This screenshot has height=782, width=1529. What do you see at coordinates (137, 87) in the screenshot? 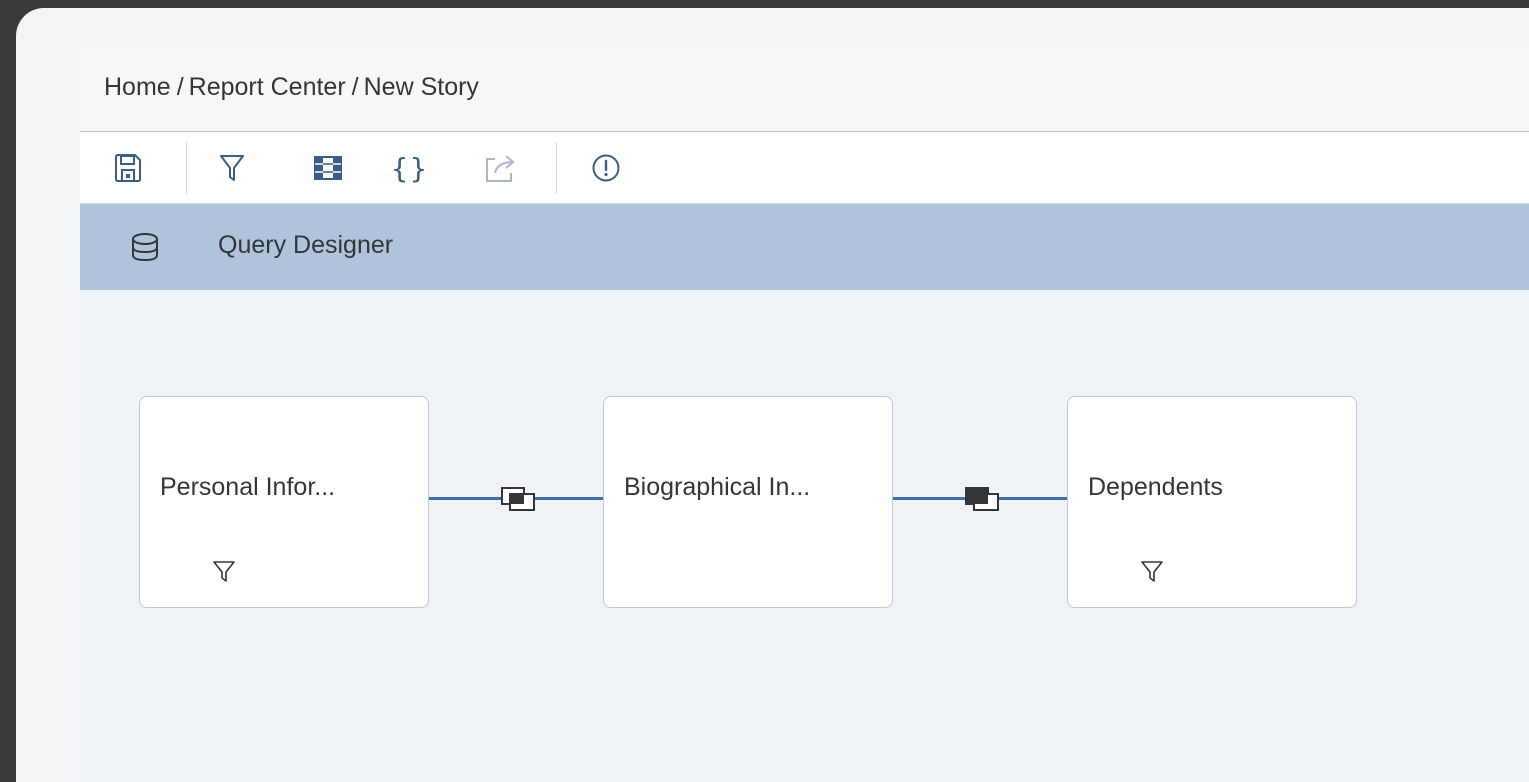
I see `breadcrumb-home: Home` at bounding box center [137, 87].